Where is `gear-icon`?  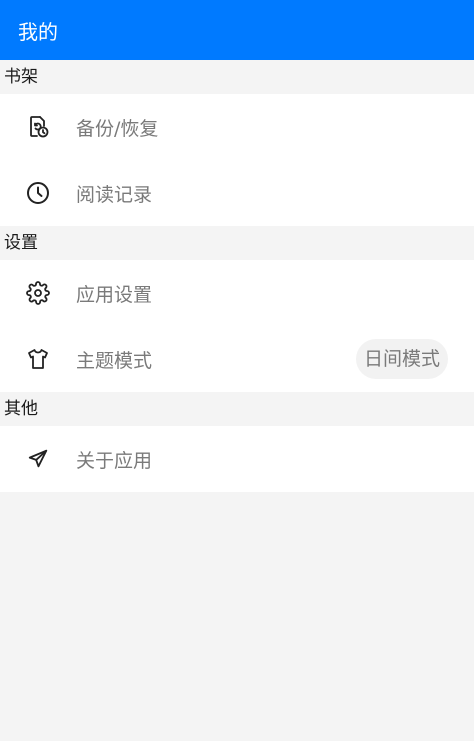
gear-icon is located at coordinates (38, 293).